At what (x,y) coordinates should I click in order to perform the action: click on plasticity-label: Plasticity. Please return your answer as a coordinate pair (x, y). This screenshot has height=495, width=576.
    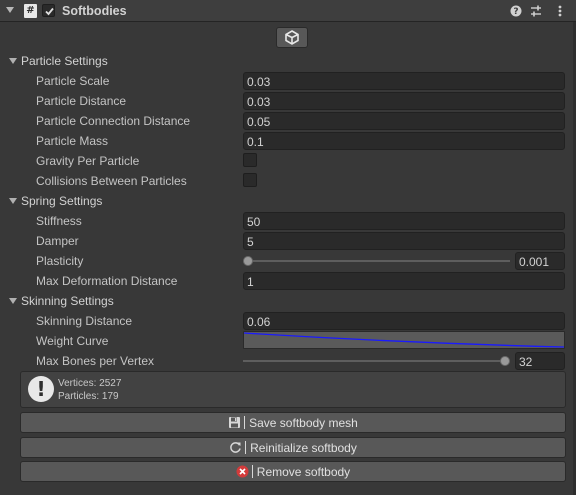
    Looking at the image, I should click on (60, 261).